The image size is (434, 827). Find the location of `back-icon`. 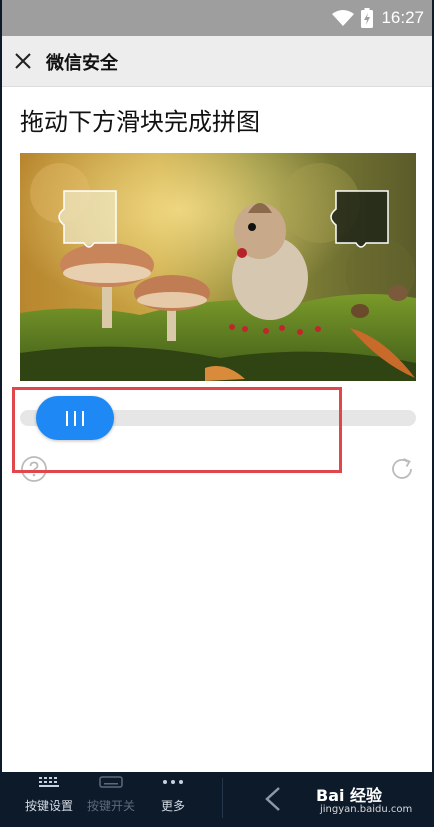

back-icon is located at coordinates (273, 799).